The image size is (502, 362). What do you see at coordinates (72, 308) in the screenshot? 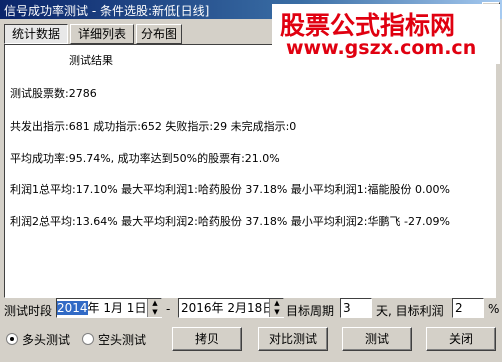
I see `start-year: 2014` at bounding box center [72, 308].